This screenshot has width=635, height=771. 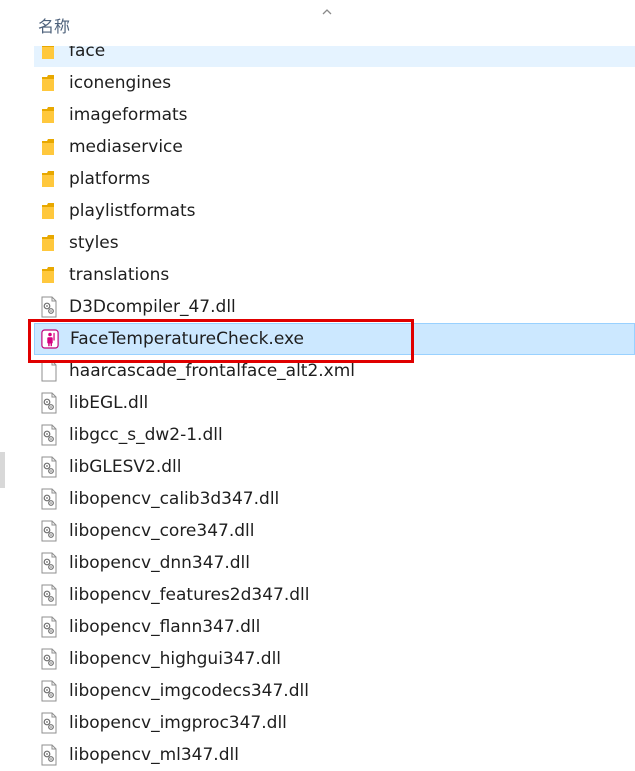 What do you see at coordinates (334, 563) in the screenshot?
I see `file-row: libopencv_dnn347.dll` at bounding box center [334, 563].